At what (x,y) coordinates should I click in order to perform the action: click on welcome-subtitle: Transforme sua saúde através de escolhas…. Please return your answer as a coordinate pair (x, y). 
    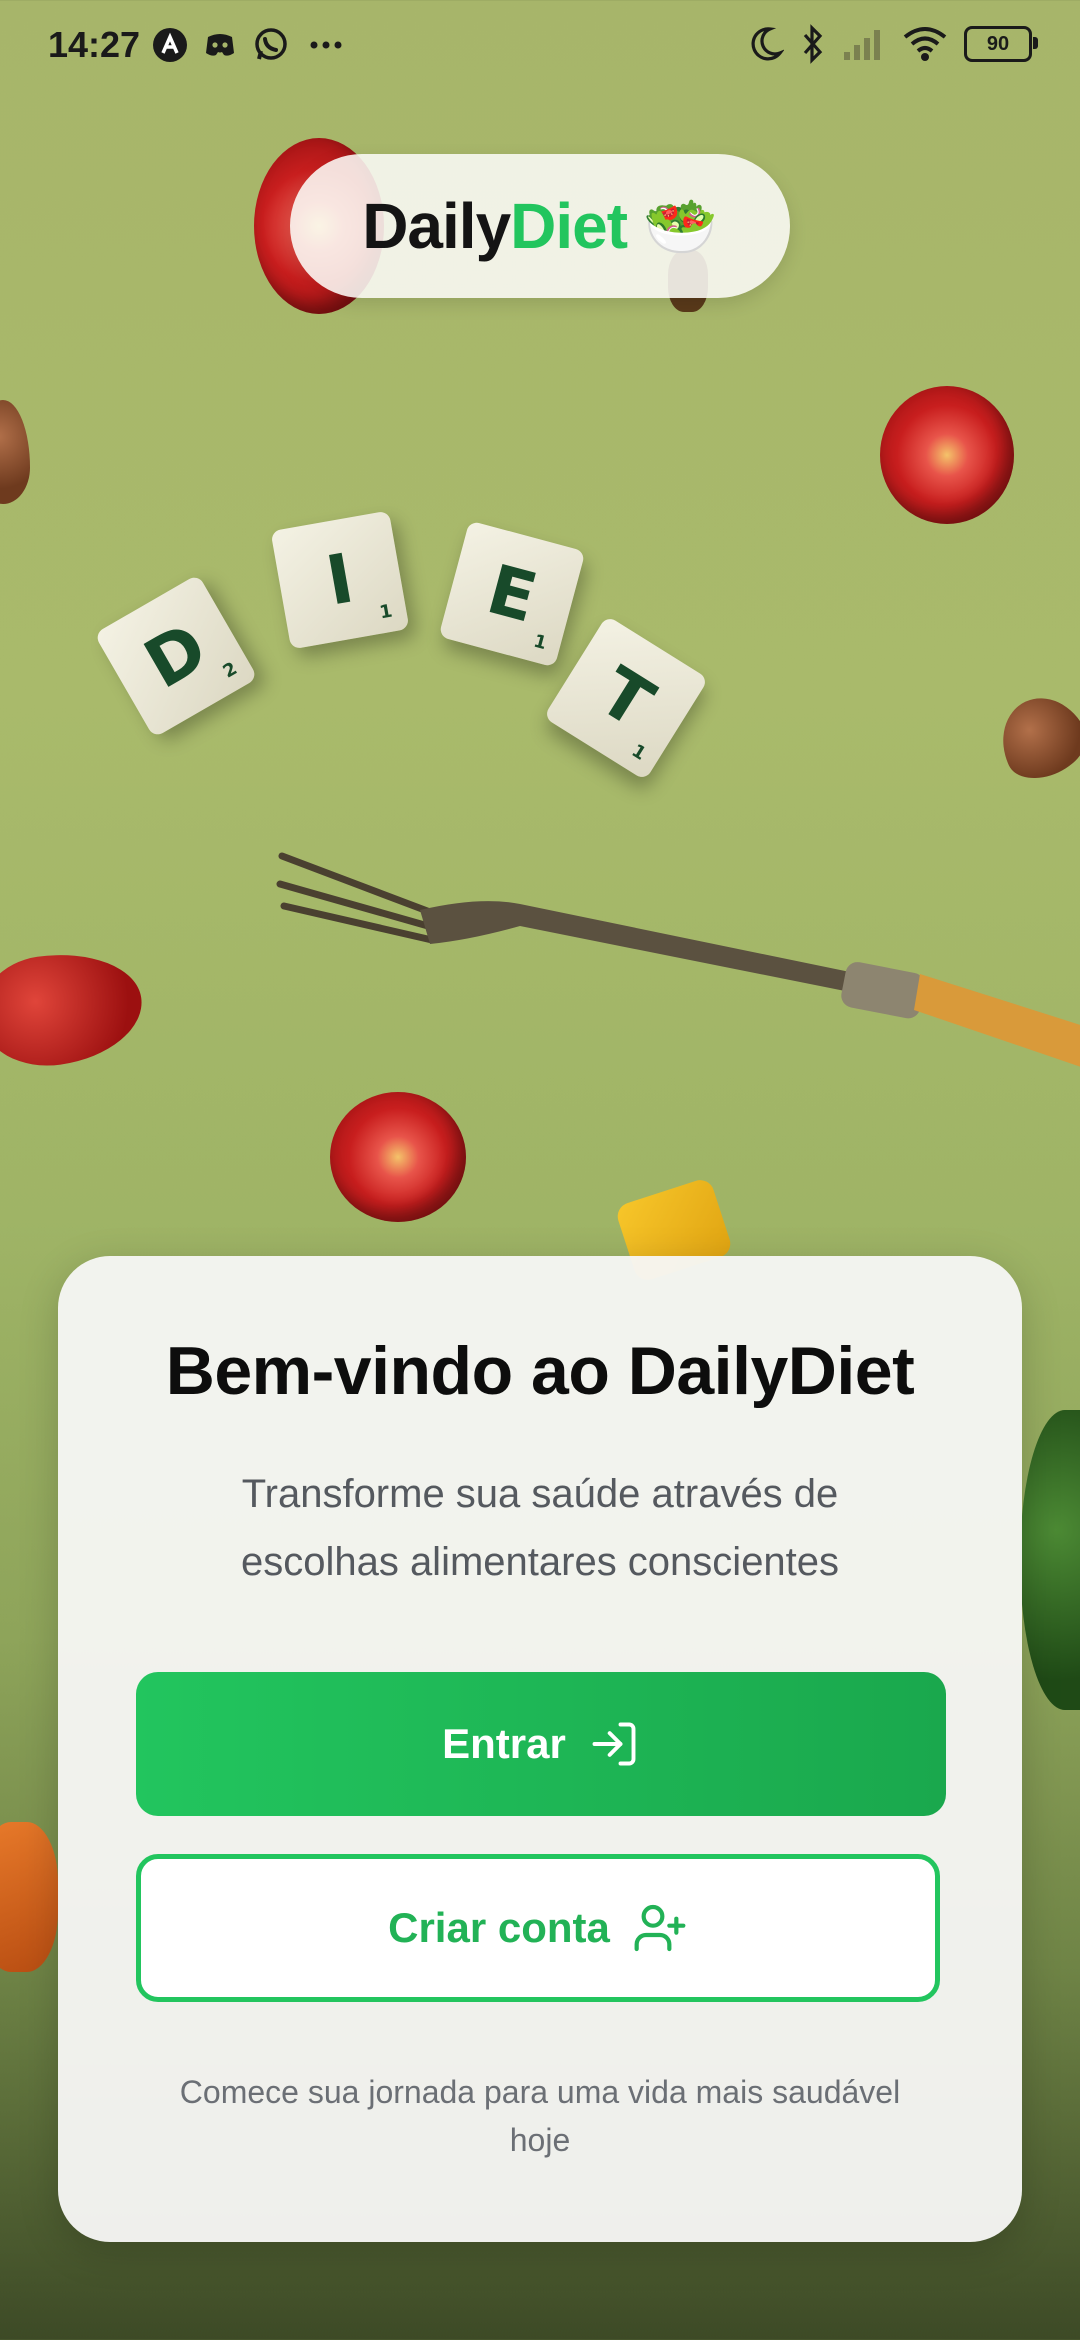
    Looking at the image, I should click on (540, 1528).